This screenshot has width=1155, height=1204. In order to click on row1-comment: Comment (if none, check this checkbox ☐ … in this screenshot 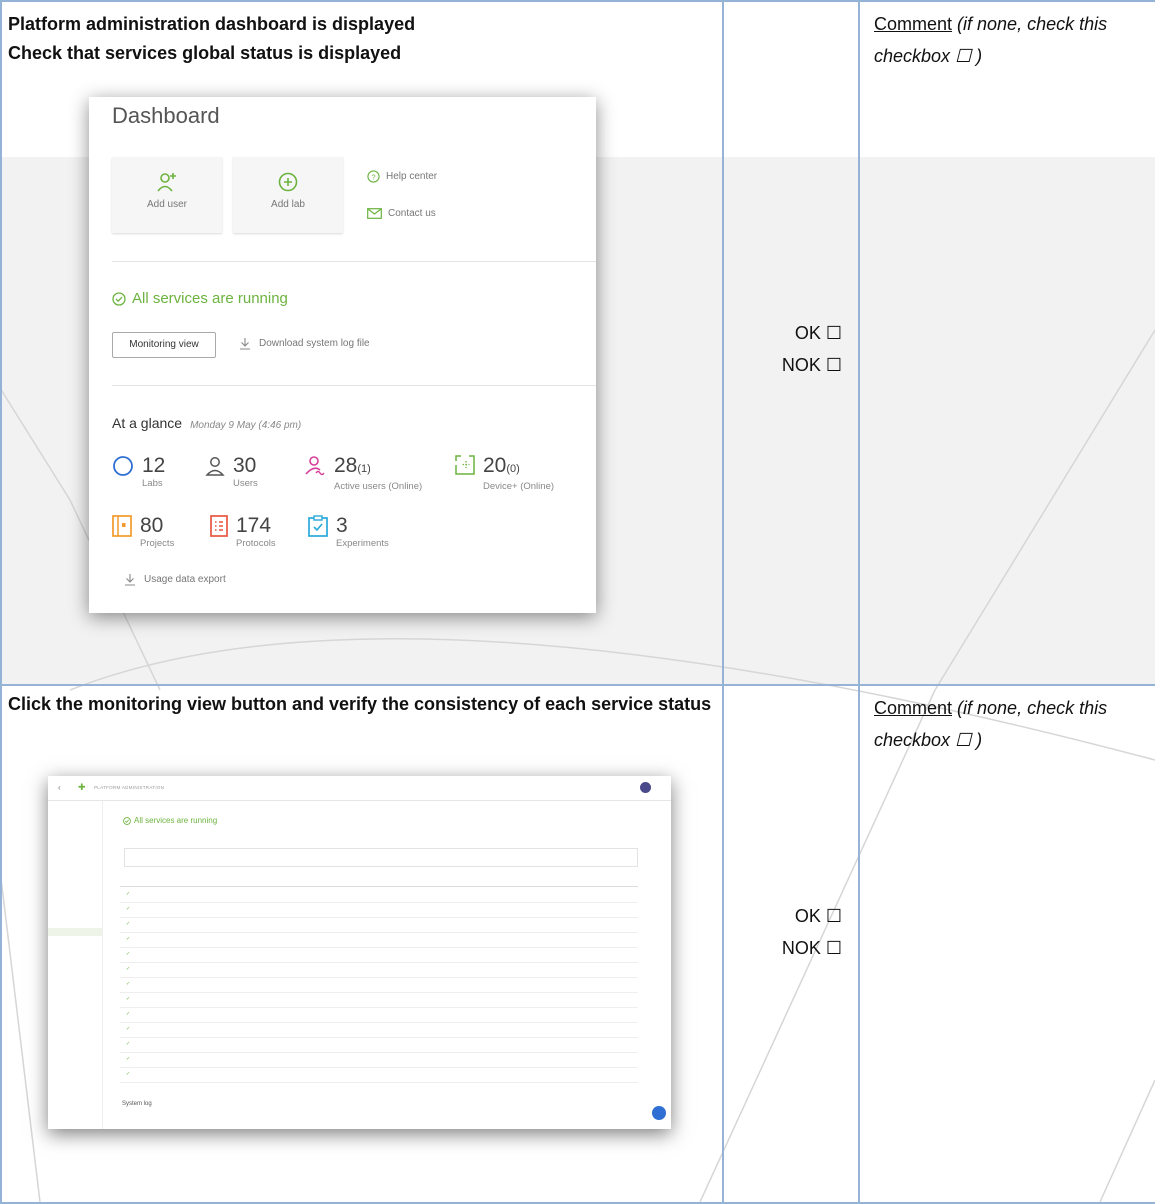, I will do `click(1007, 37)`.